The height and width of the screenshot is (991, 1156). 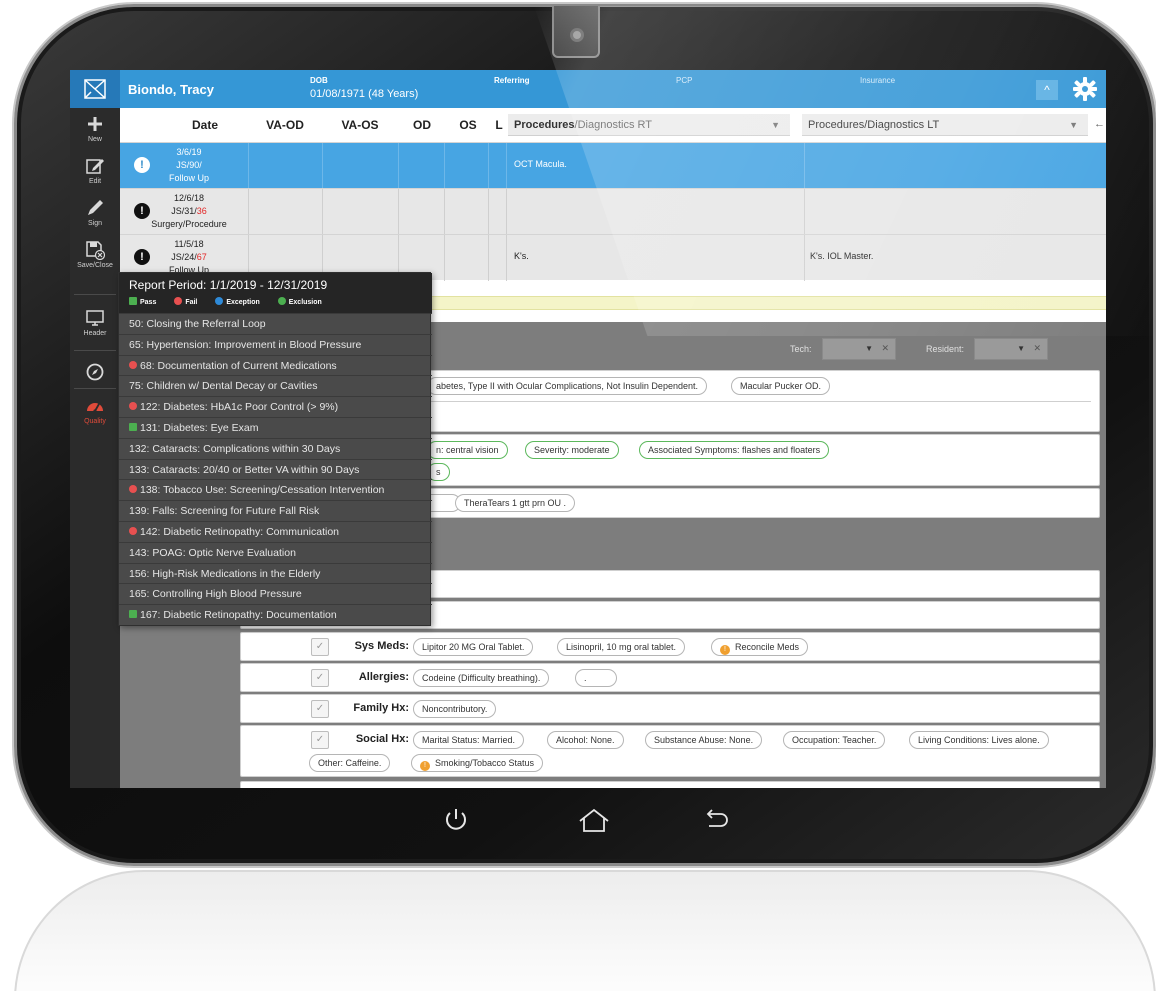 I want to click on family-hx-label: Family Hx:, so click(x=381, y=708).